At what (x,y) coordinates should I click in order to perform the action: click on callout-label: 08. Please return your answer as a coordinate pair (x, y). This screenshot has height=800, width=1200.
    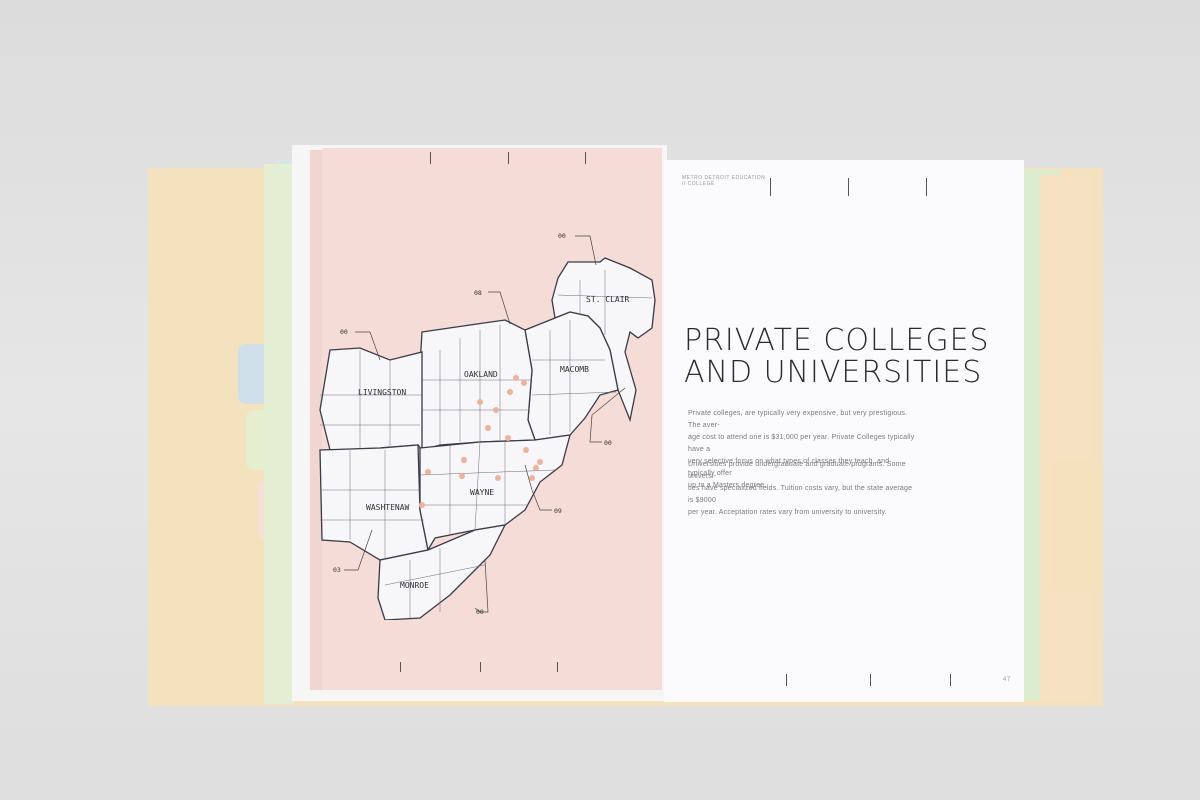
    Looking at the image, I should click on (478, 293).